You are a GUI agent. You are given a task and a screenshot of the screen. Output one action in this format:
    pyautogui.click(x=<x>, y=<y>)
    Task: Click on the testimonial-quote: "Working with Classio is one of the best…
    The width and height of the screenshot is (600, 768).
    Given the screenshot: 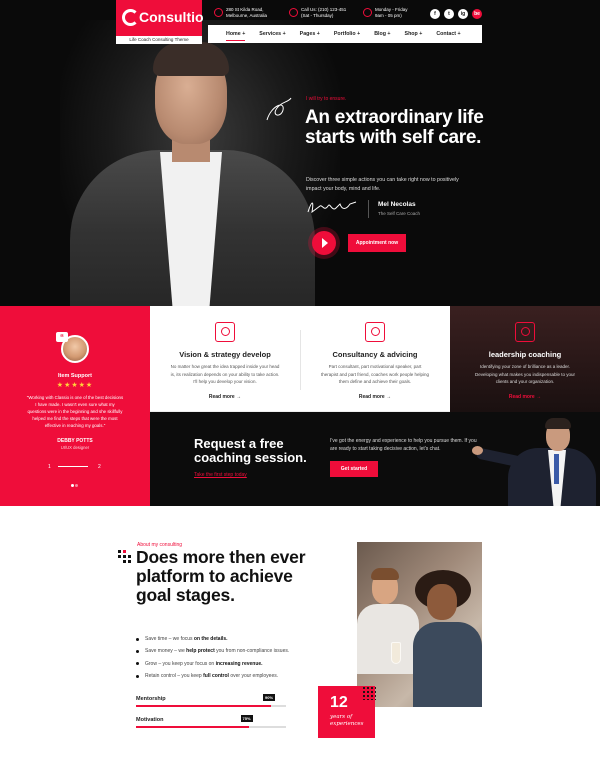 What is the action you would take?
    pyautogui.click(x=75, y=411)
    